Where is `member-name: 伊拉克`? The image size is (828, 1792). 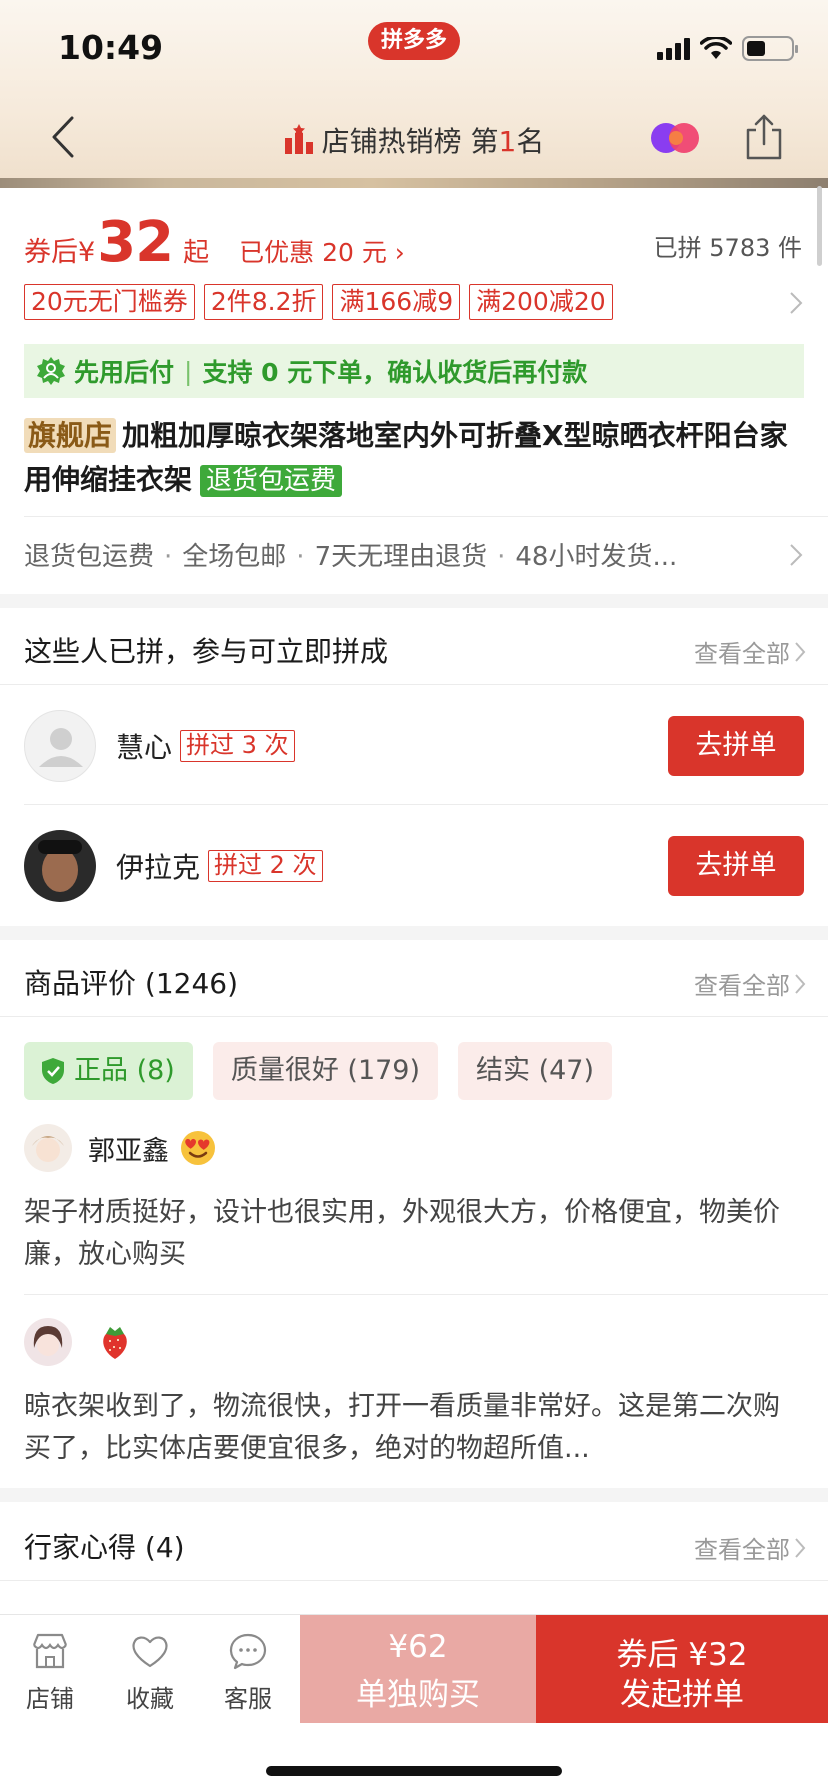
member-name: 伊拉克 is located at coordinates (158, 867).